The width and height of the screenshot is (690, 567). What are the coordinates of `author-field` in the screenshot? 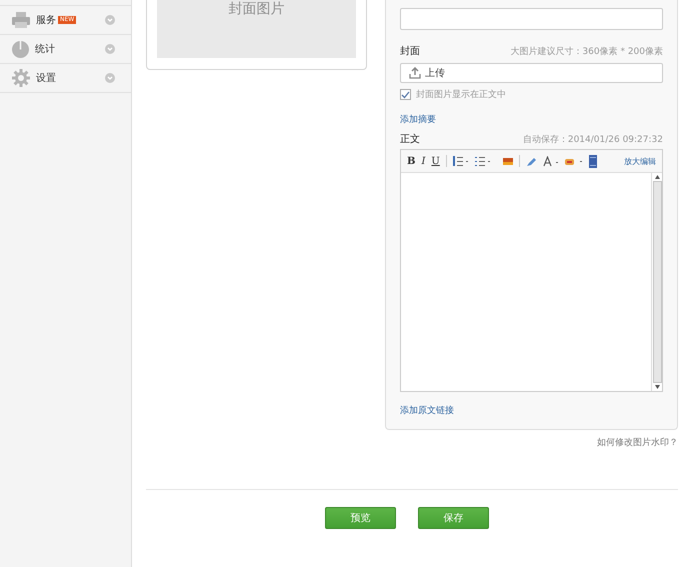 It's located at (531, 19).